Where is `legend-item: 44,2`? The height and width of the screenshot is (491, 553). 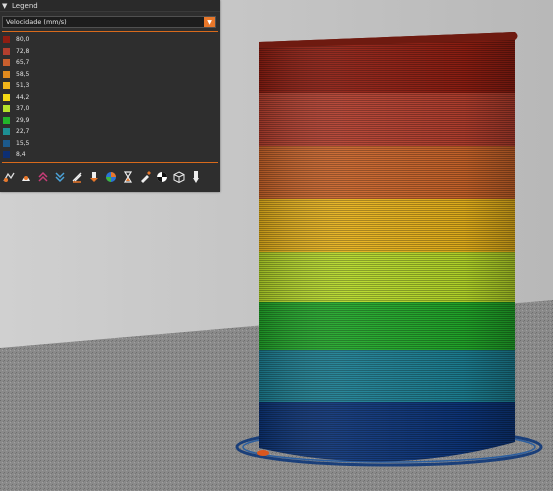
legend-item: 44,2 is located at coordinates (107, 98).